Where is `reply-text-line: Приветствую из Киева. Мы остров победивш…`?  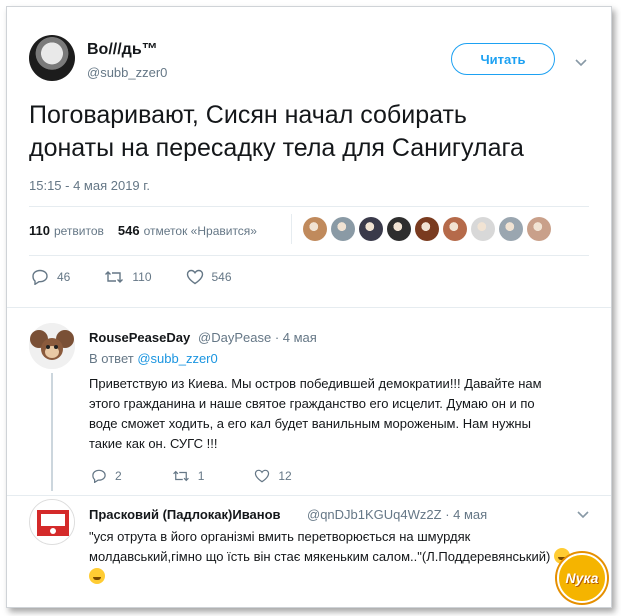
reply-text-line: Приветствую из Киева. Мы остров победивш… is located at coordinates (315, 383).